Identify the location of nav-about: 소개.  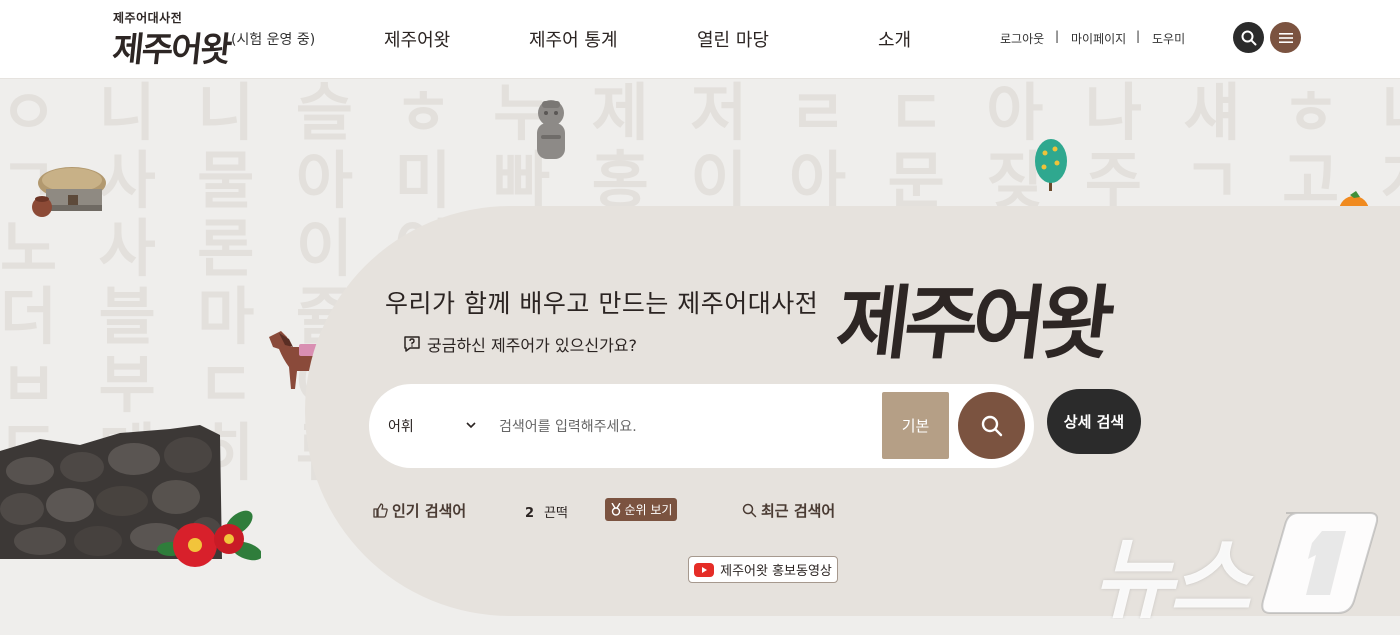
(894, 39).